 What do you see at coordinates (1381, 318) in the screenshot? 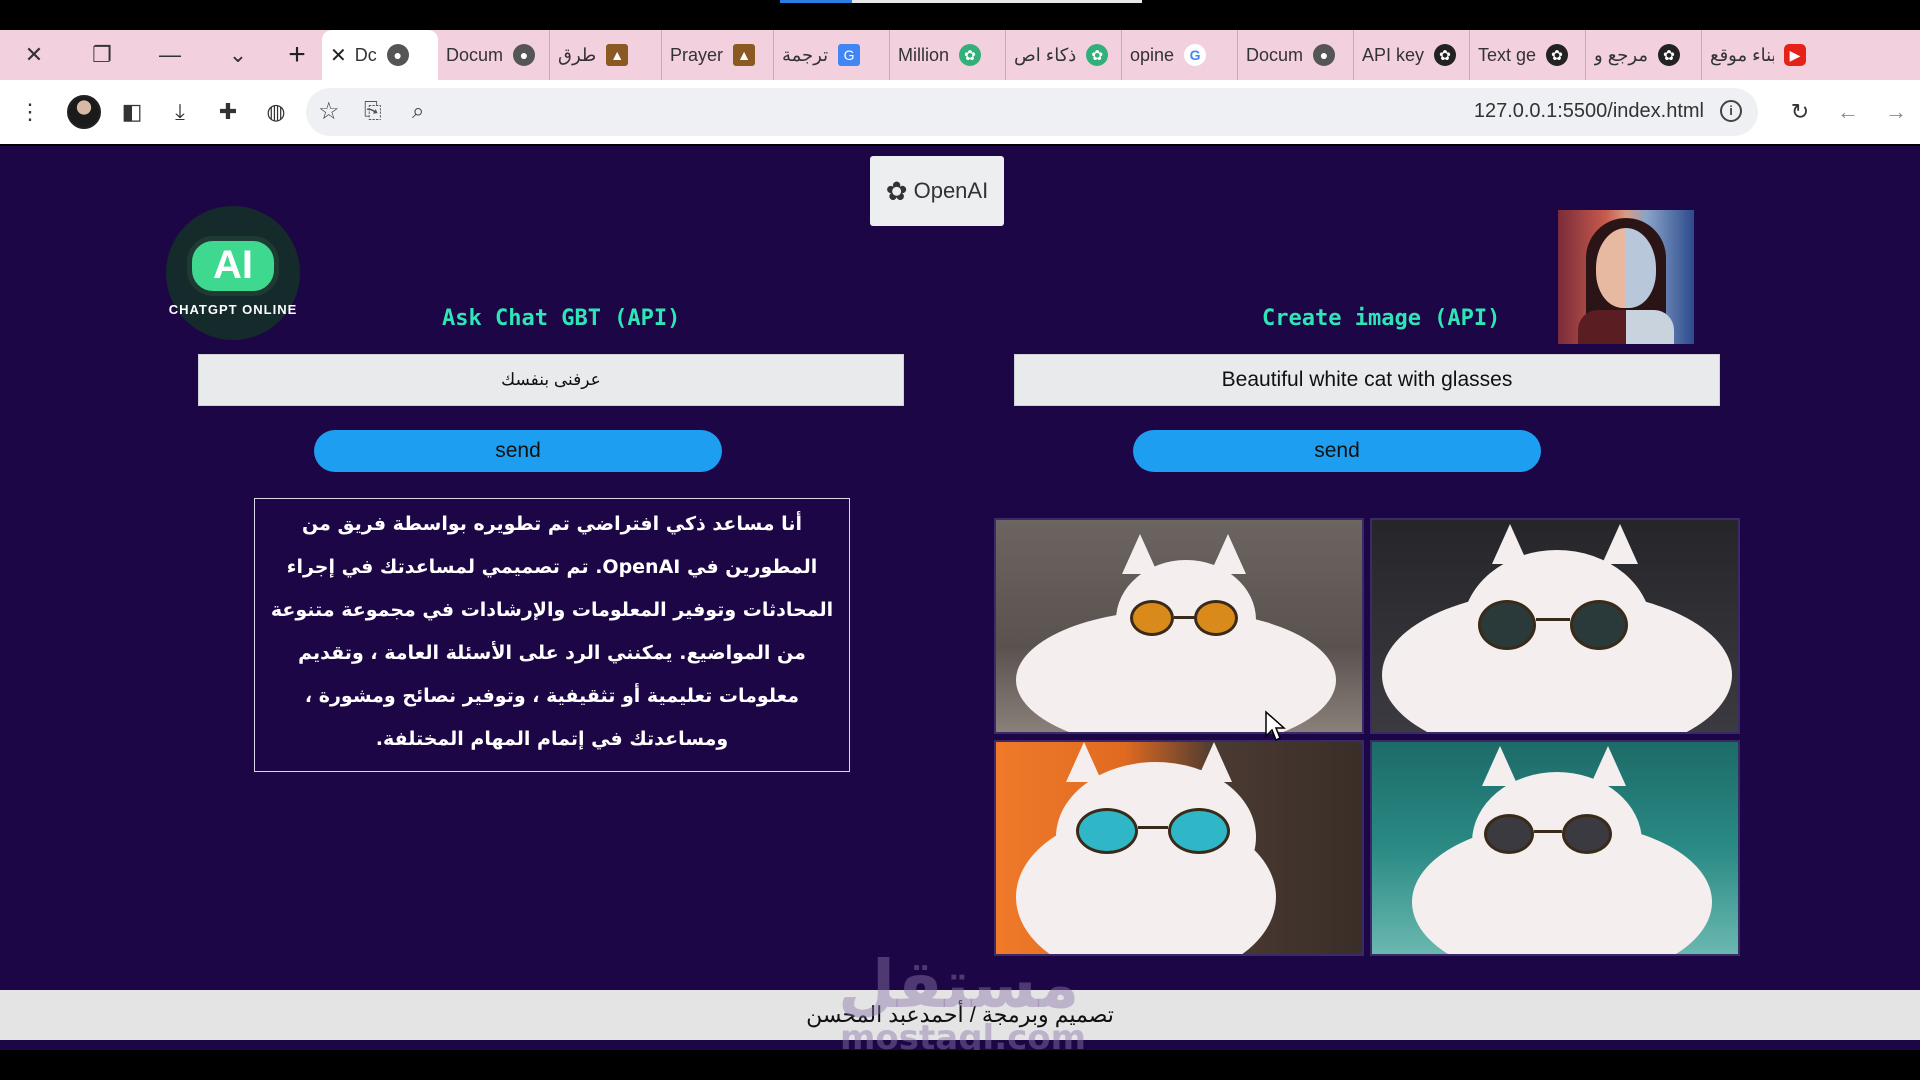
I see `image-section-title: Create image (API)` at bounding box center [1381, 318].